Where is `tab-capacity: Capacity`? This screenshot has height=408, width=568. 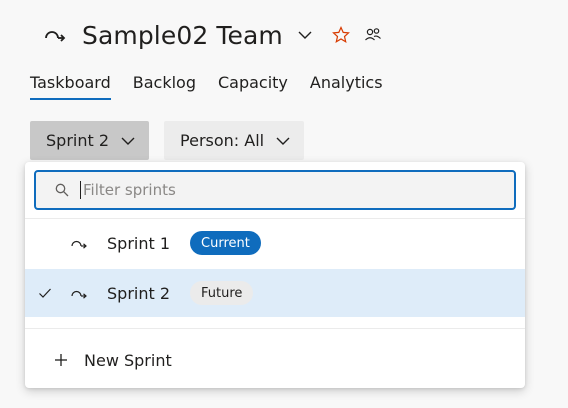 tab-capacity: Capacity is located at coordinates (253, 86).